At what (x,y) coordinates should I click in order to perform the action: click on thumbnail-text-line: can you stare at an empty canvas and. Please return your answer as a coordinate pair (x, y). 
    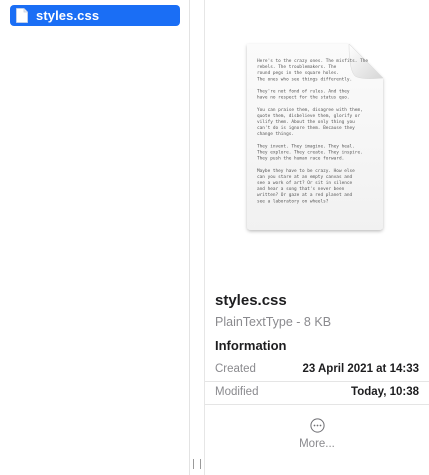
    Looking at the image, I should click on (305, 177).